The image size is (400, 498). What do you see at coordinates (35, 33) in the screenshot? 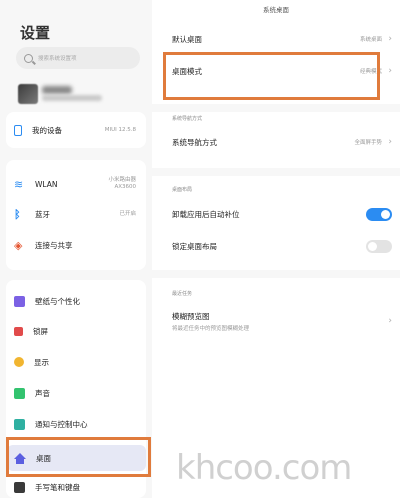
I see `sidebar-title: 设置` at bounding box center [35, 33].